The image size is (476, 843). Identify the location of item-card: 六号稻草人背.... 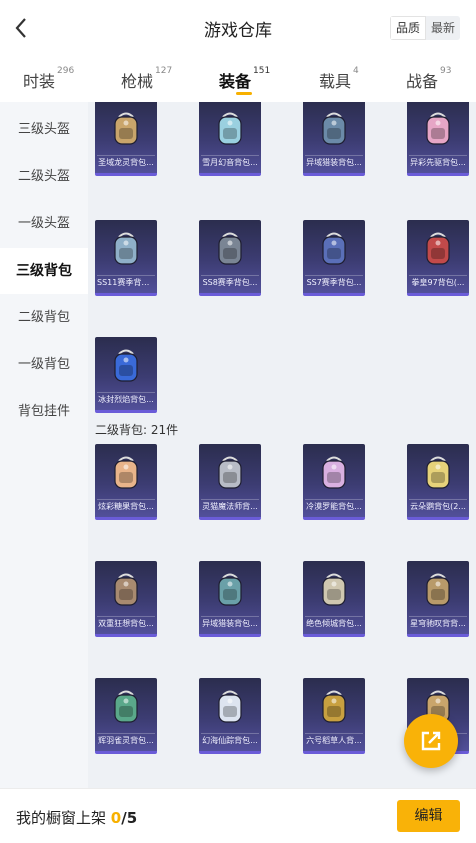
(334, 716).